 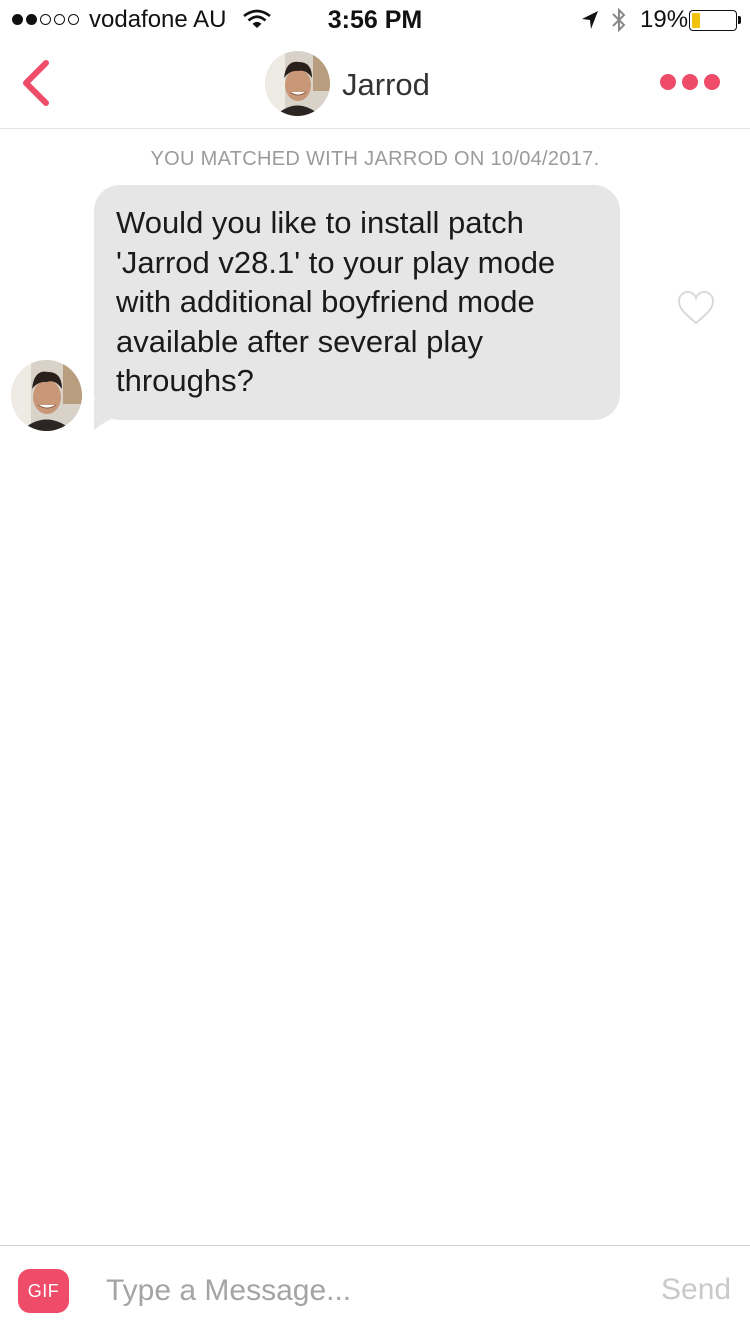 I want to click on send-button: Send, so click(x=696, y=1290).